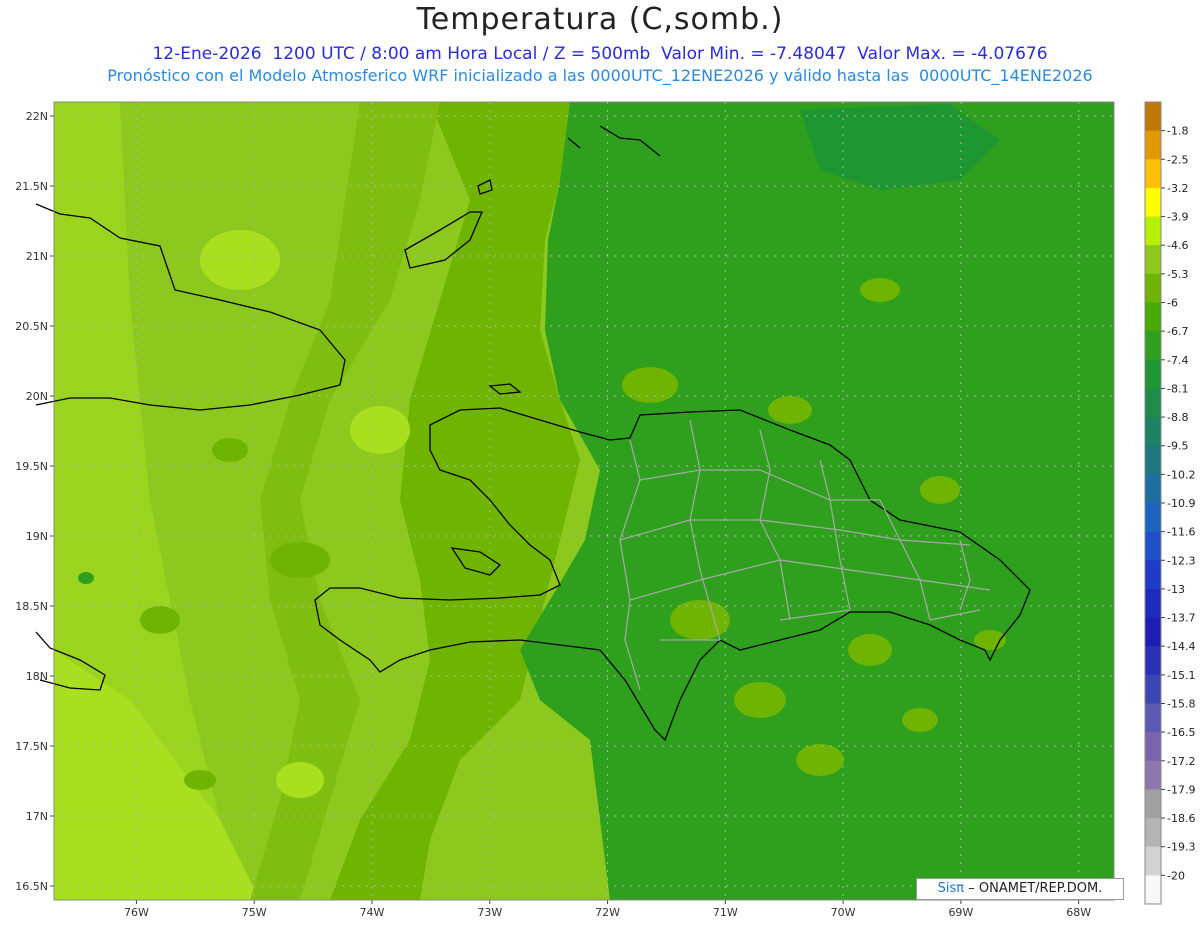  Describe the element at coordinates (1181, 761) in the screenshot. I see `colorbar-label: -17.2` at that location.